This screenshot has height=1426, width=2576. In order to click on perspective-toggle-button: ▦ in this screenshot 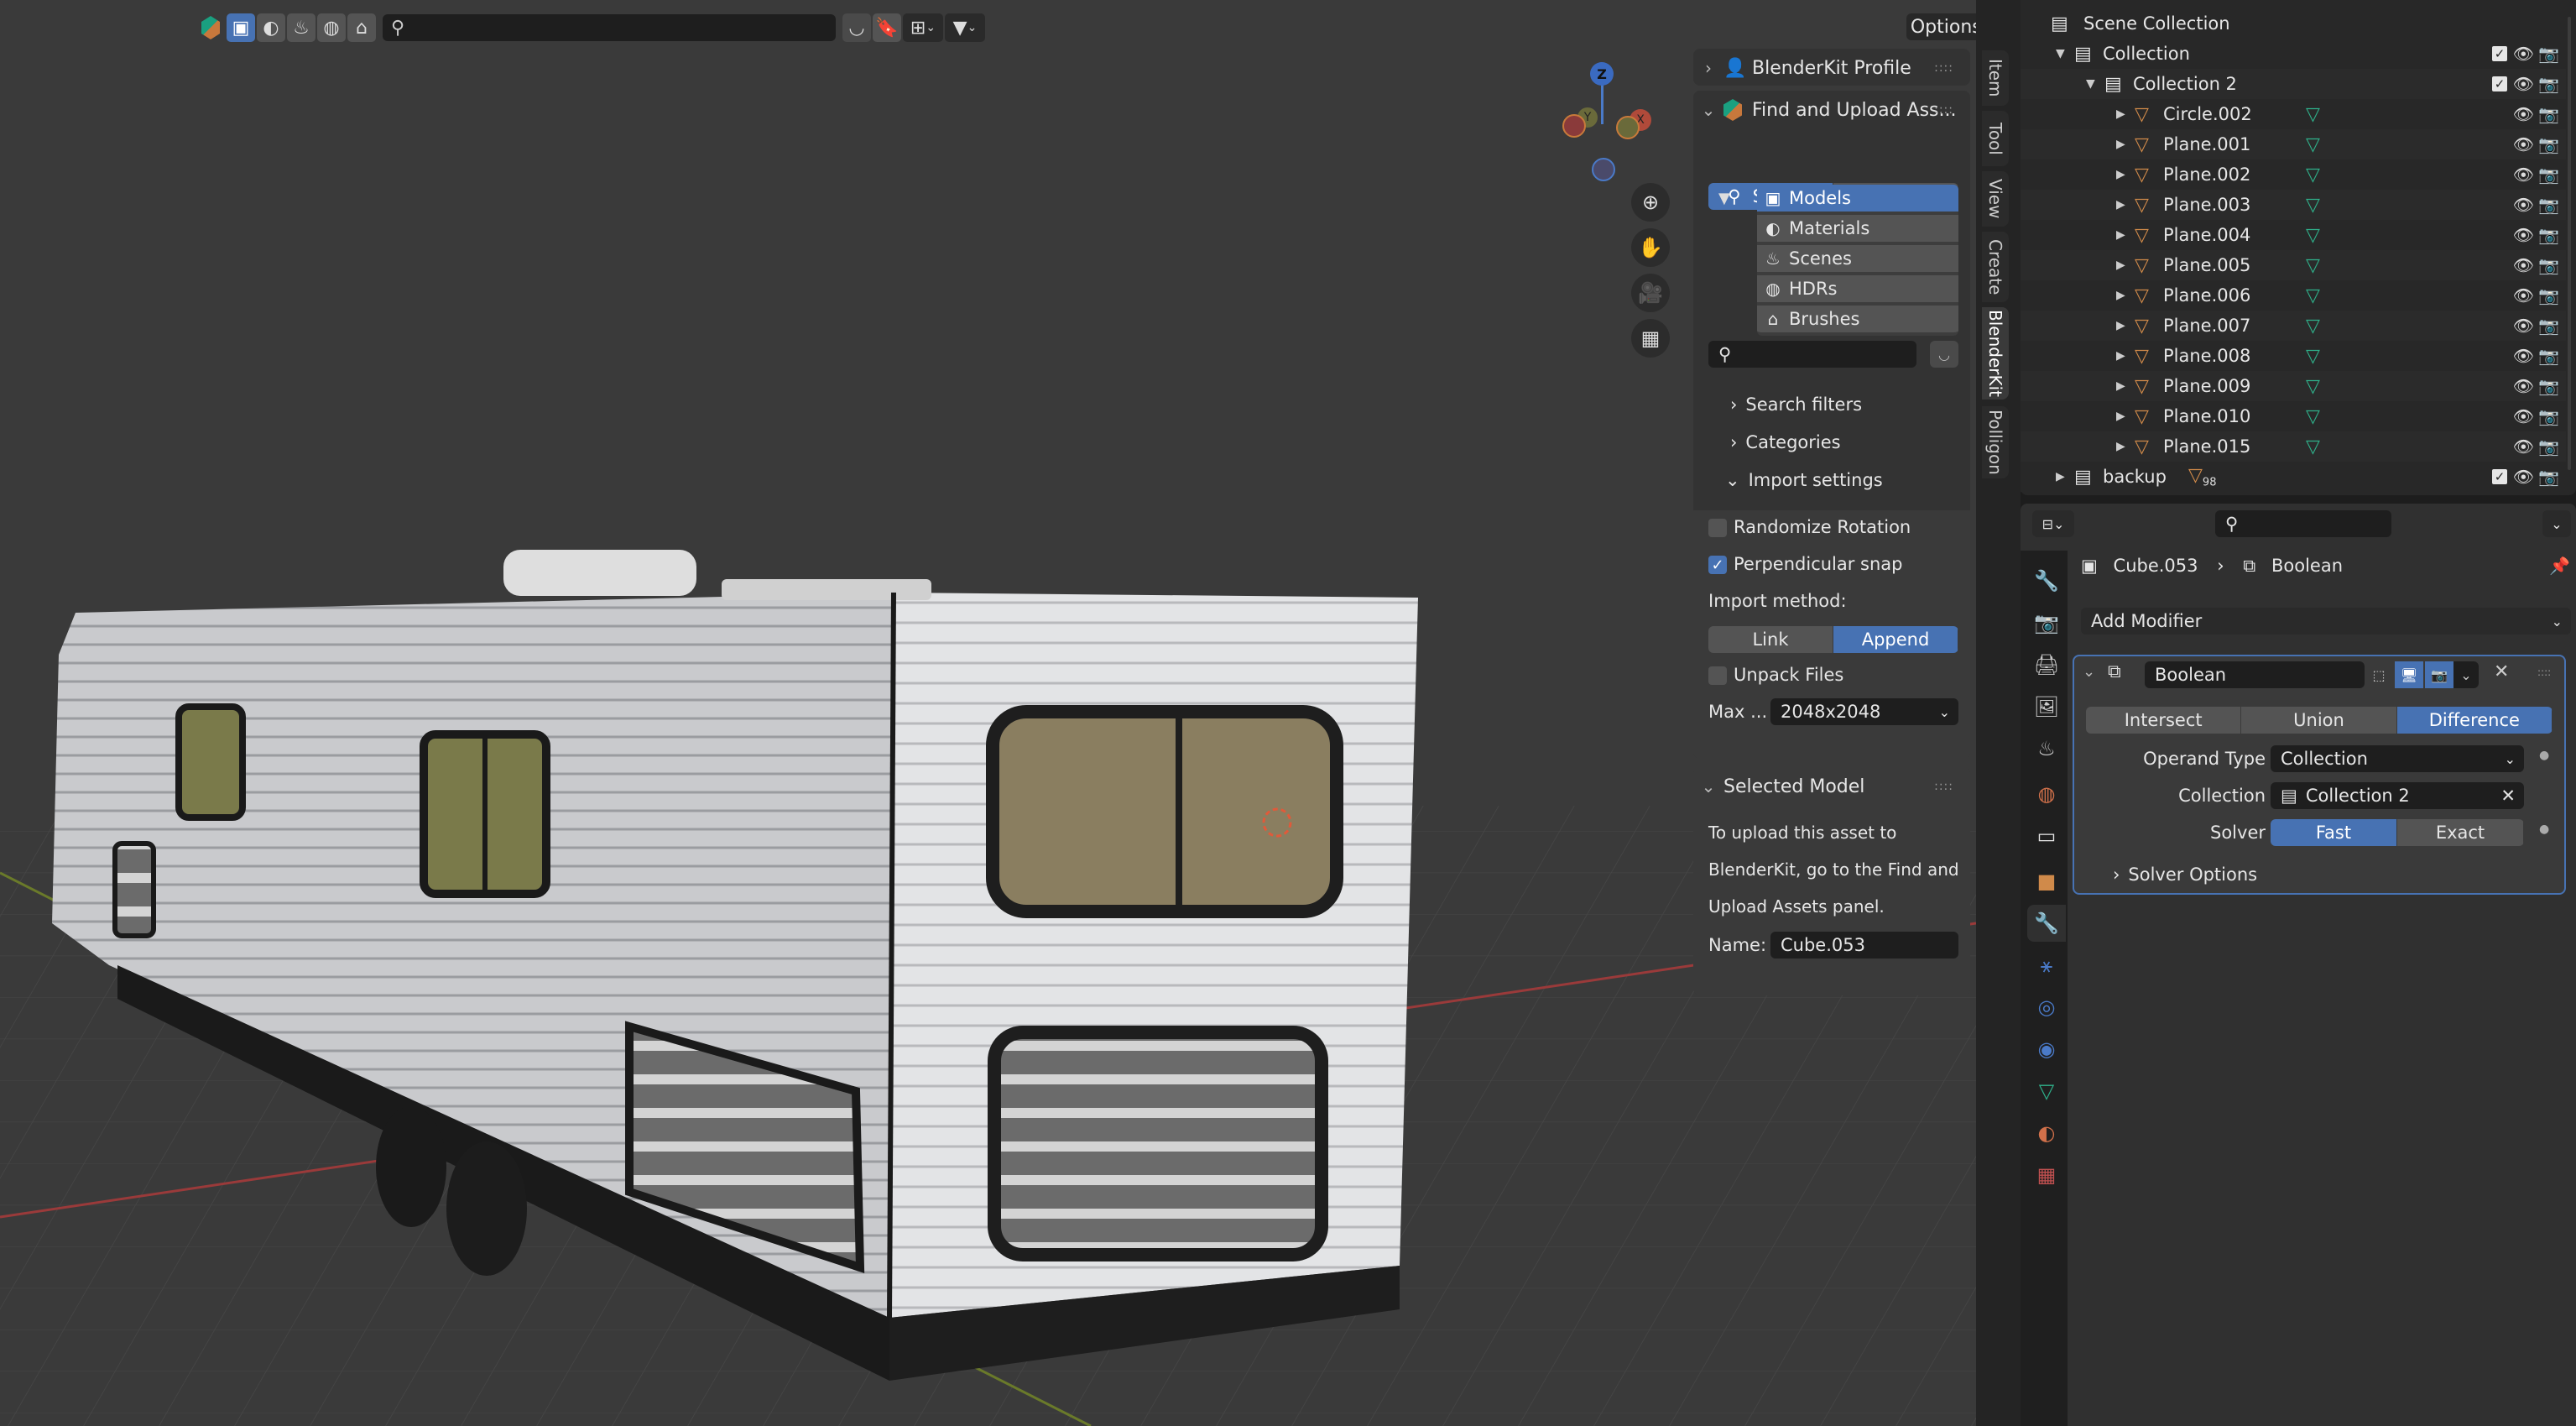, I will do `click(1650, 338)`.